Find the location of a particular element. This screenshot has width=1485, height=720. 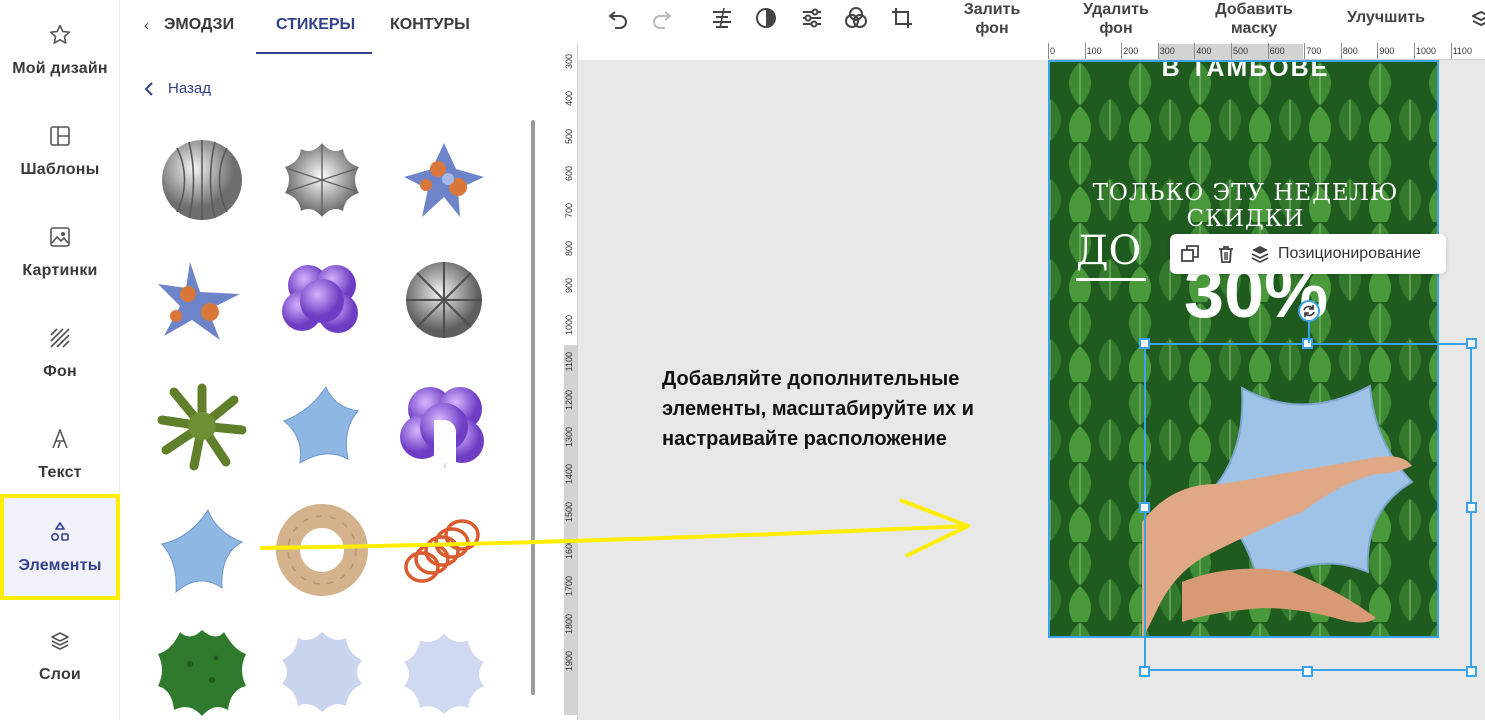

add-mask-button: Добавить маску is located at coordinates (1254, 19).